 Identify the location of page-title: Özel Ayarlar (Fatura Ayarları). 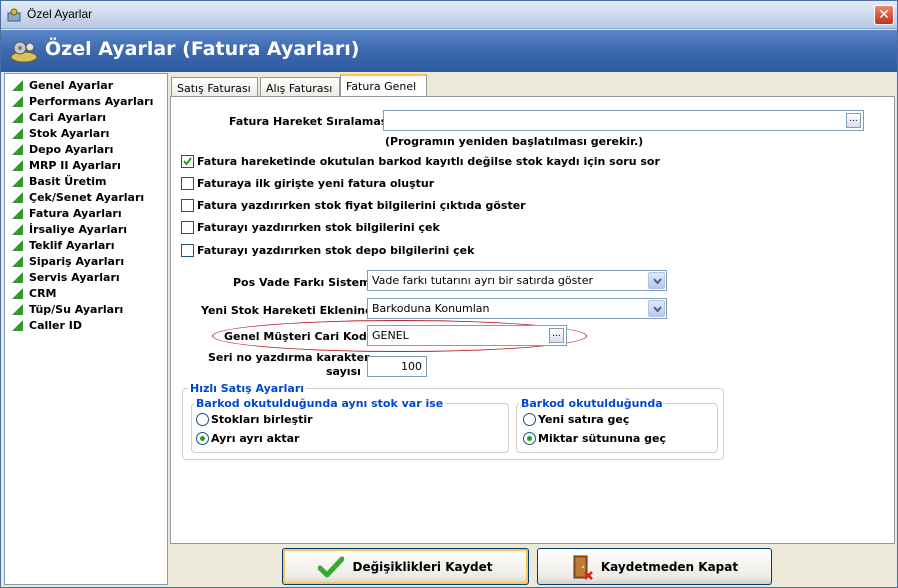
(202, 49).